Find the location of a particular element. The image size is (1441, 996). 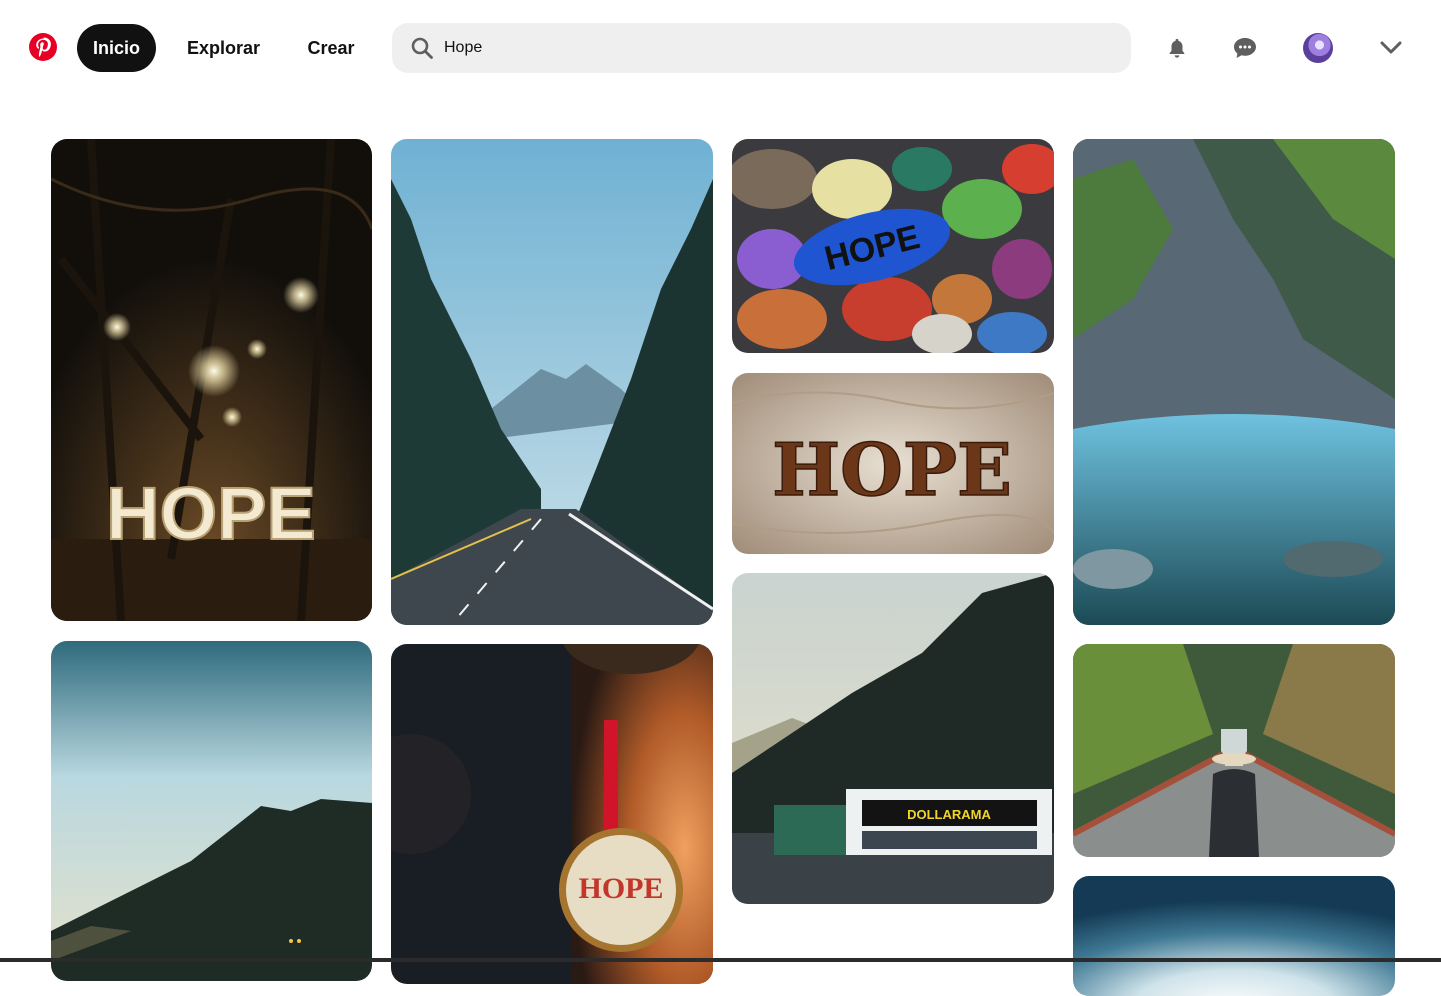

nav-home-label: Inicio is located at coordinates (116, 47).